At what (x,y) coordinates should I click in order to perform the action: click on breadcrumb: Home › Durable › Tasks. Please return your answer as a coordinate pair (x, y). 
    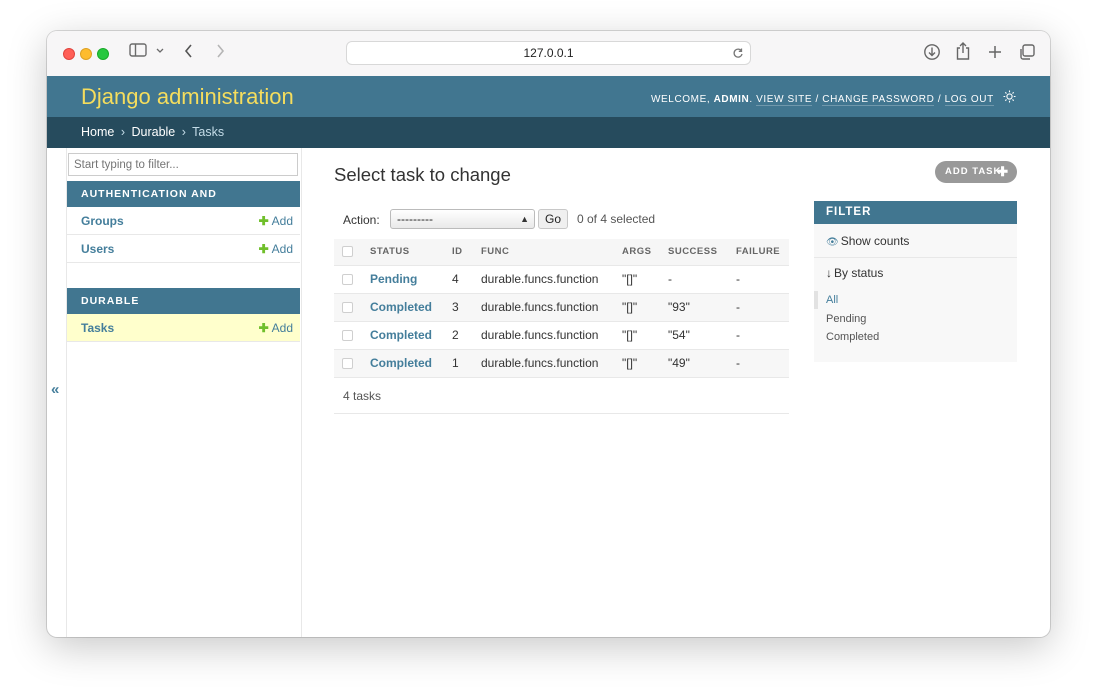
    Looking at the image, I should click on (548, 132).